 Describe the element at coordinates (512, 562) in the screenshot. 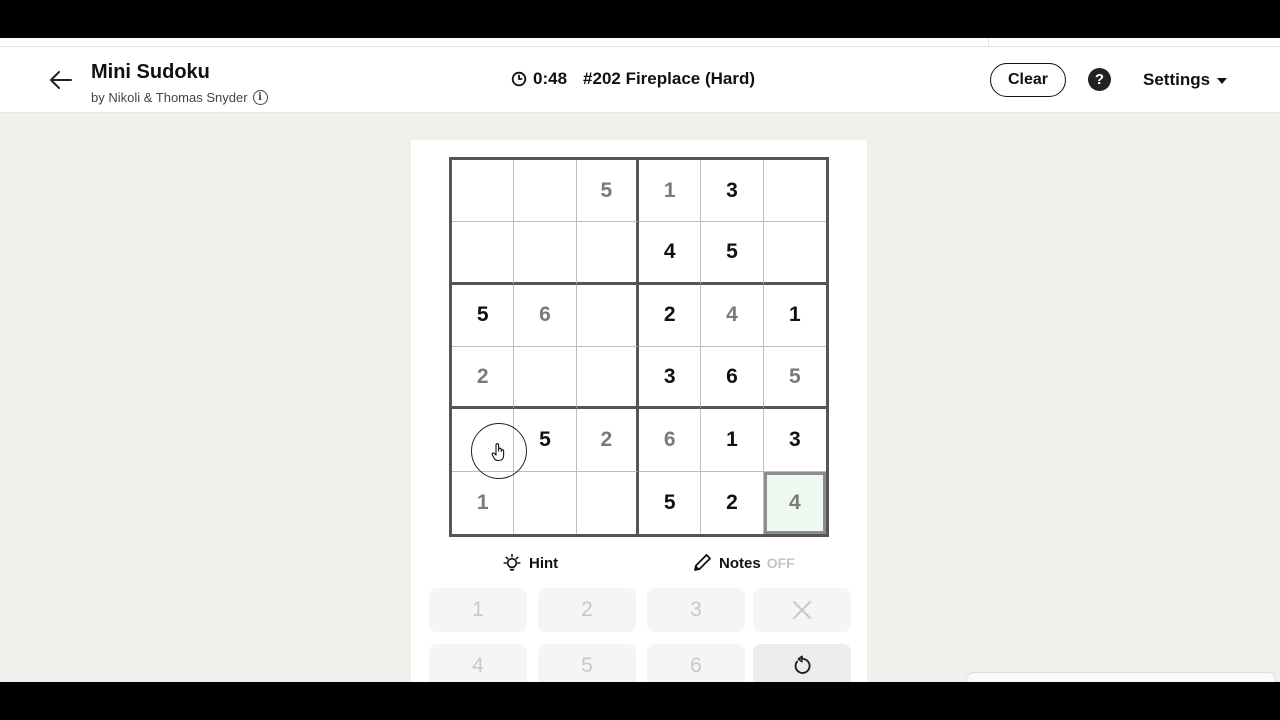

I see `lightbulb-icon` at that location.